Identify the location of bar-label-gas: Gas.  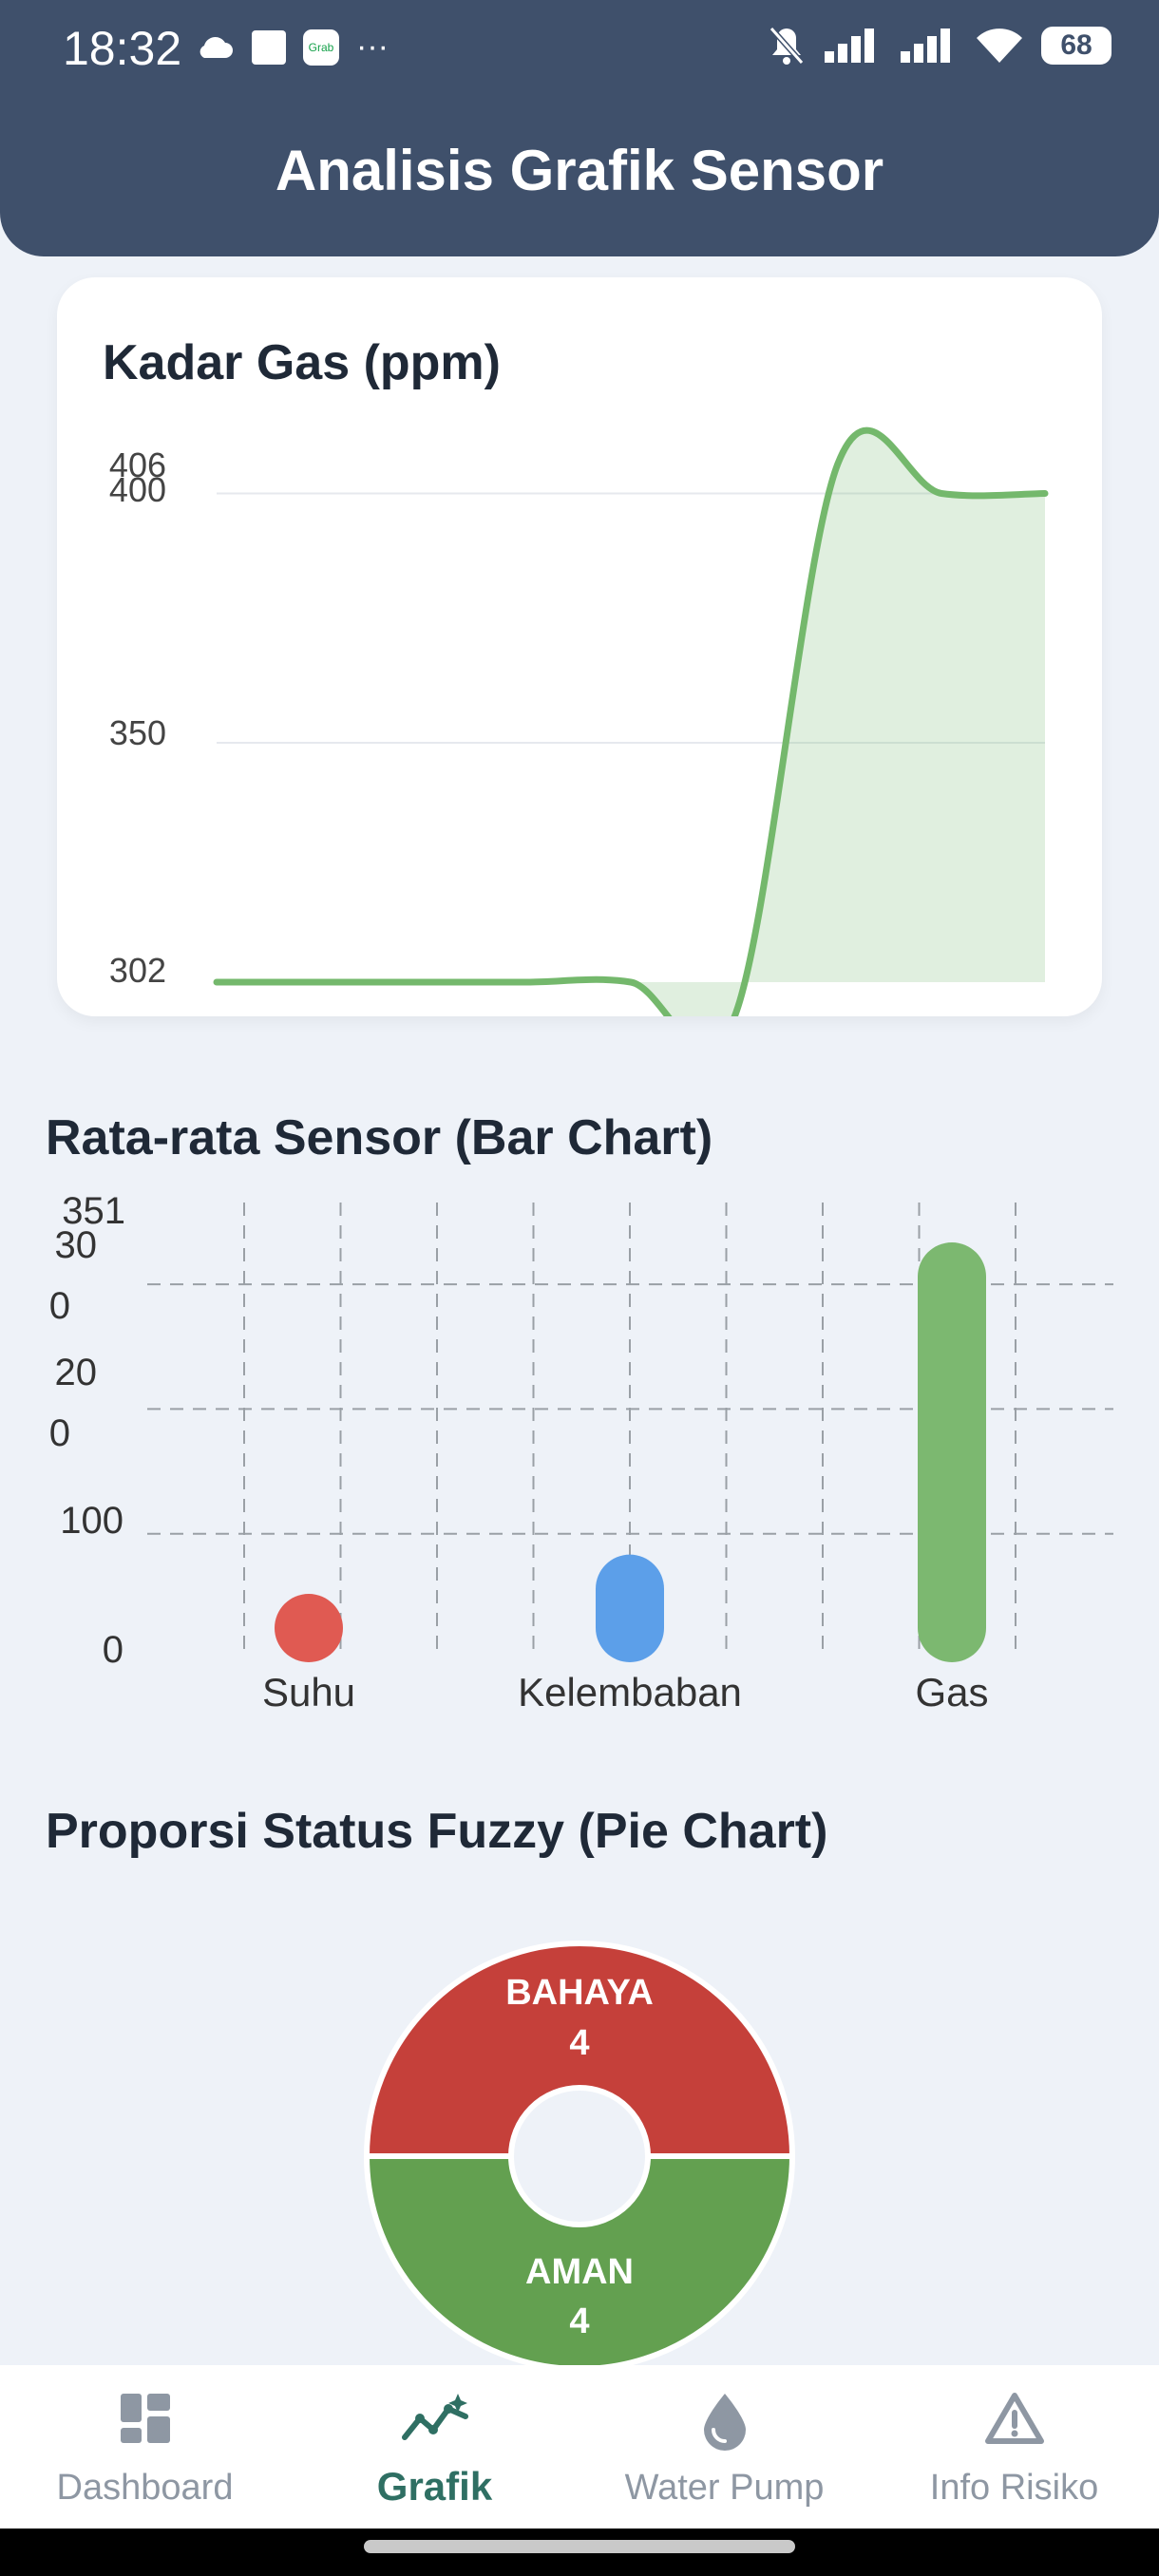
(951, 1690).